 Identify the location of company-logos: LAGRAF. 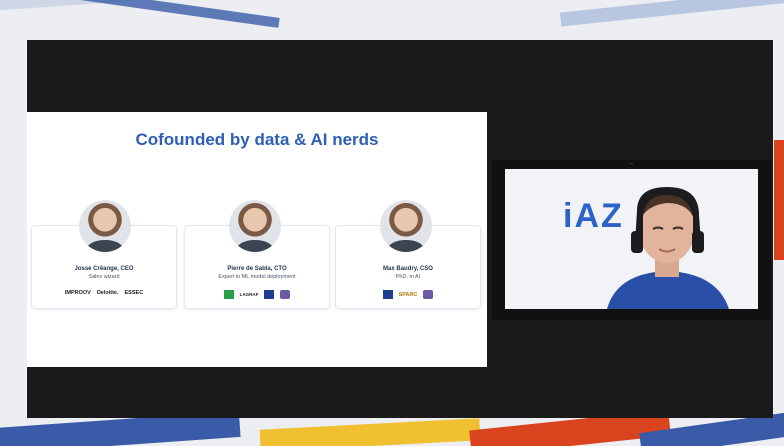
(257, 294).